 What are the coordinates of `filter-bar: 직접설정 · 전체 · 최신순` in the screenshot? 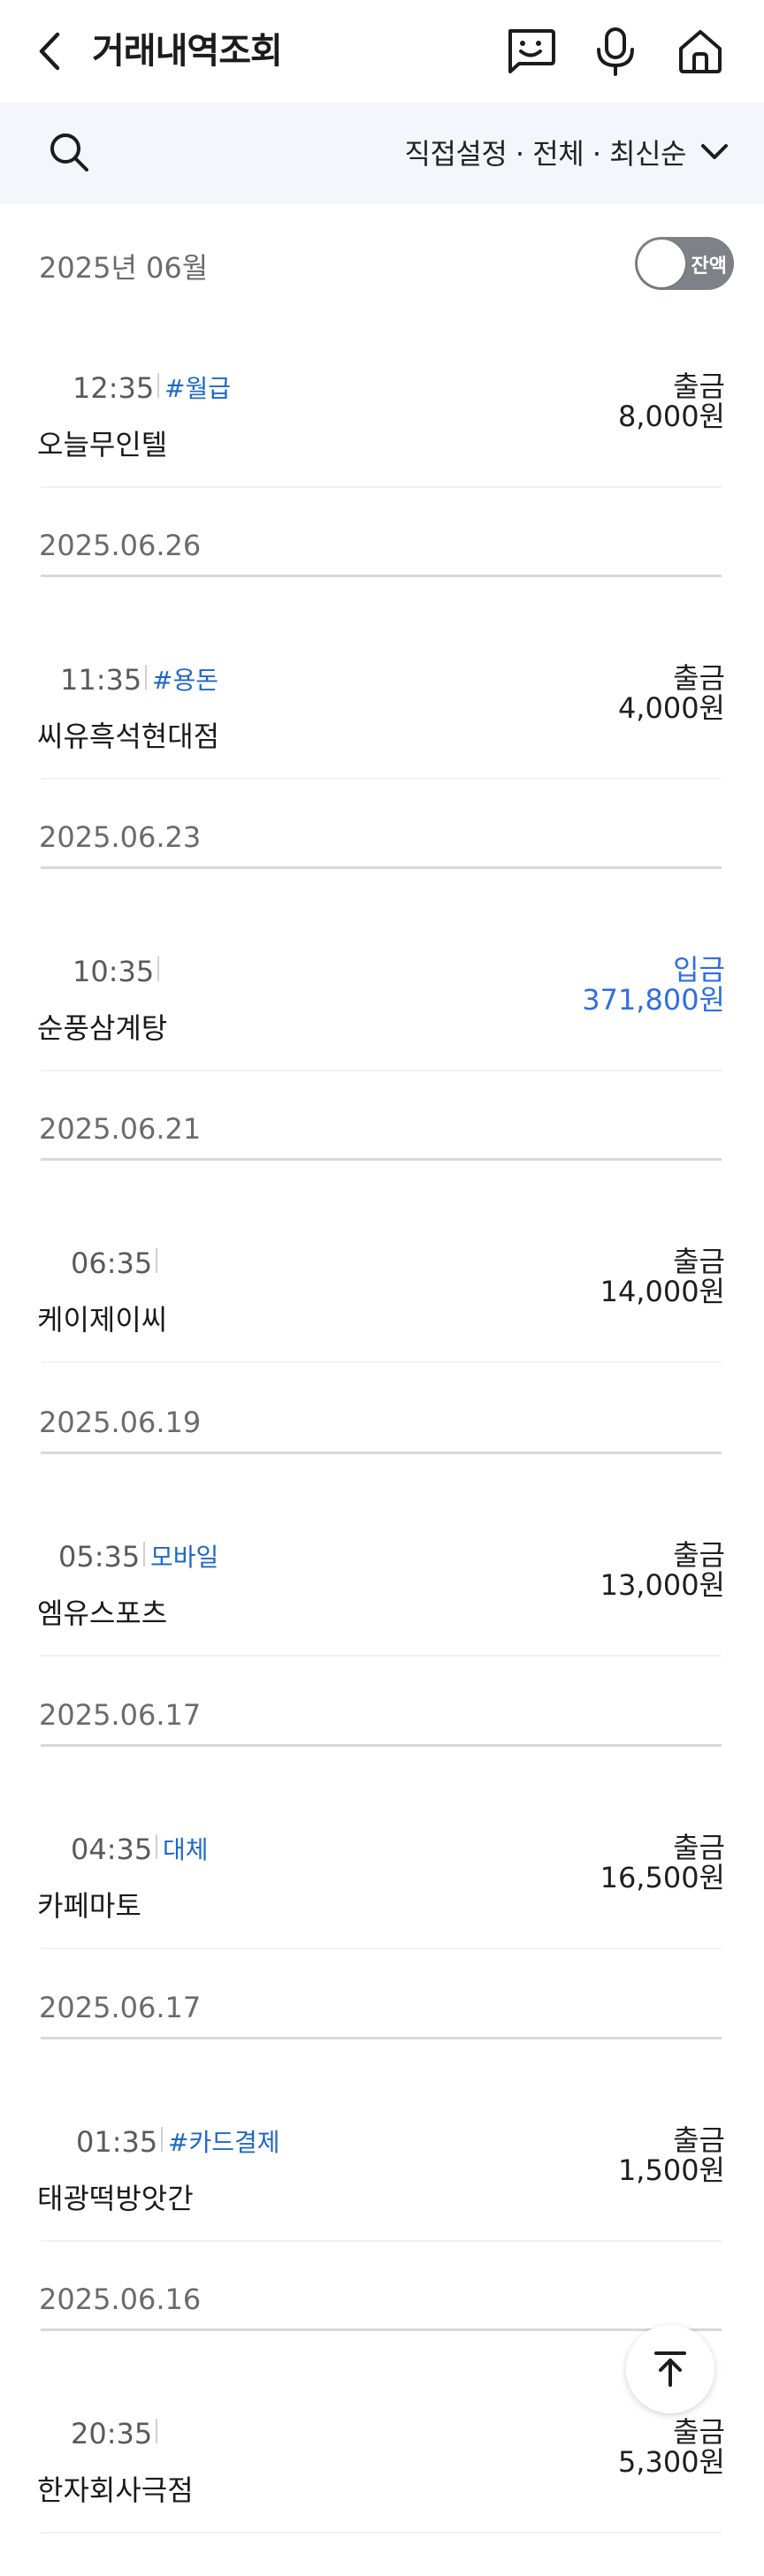 It's located at (382, 153).